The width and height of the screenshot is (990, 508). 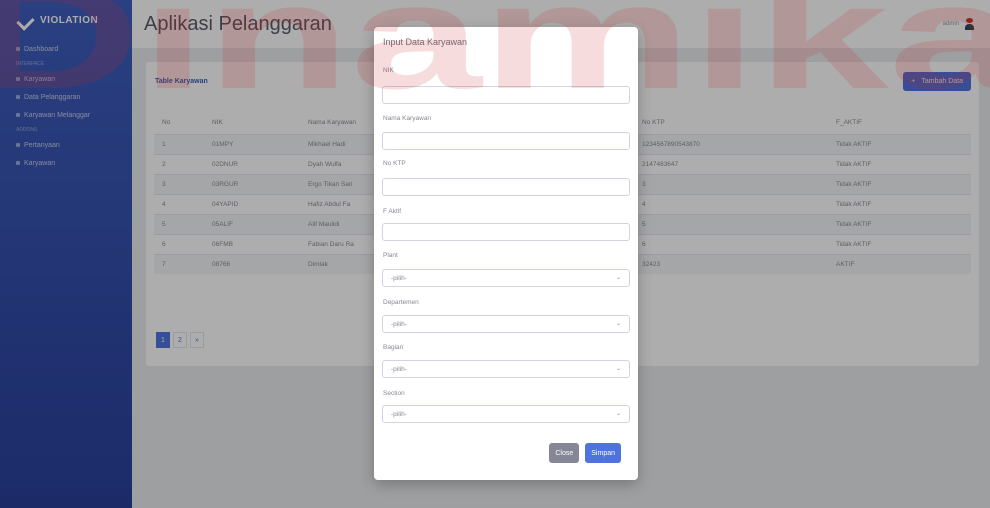 What do you see at coordinates (401, 302) in the screenshot?
I see `departemen-label: Departemen` at bounding box center [401, 302].